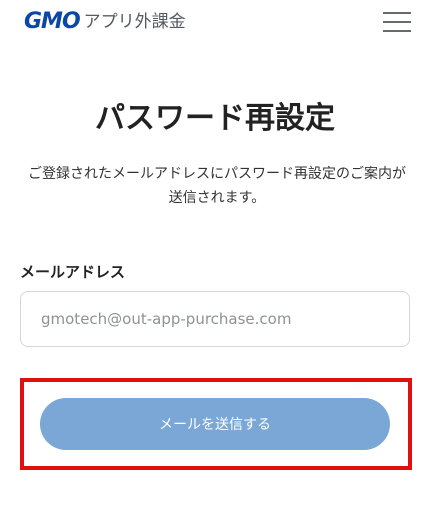 The height and width of the screenshot is (520, 430). What do you see at coordinates (215, 424) in the screenshot?
I see `send-email-button: メールを送信する` at bounding box center [215, 424].